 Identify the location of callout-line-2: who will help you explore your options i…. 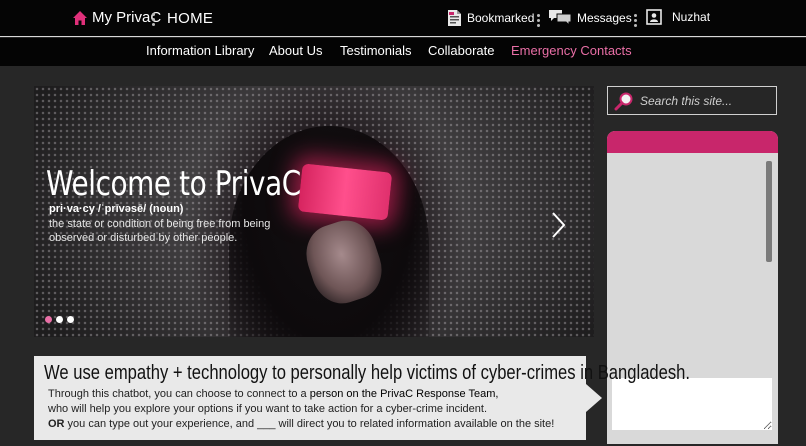
(267, 409).